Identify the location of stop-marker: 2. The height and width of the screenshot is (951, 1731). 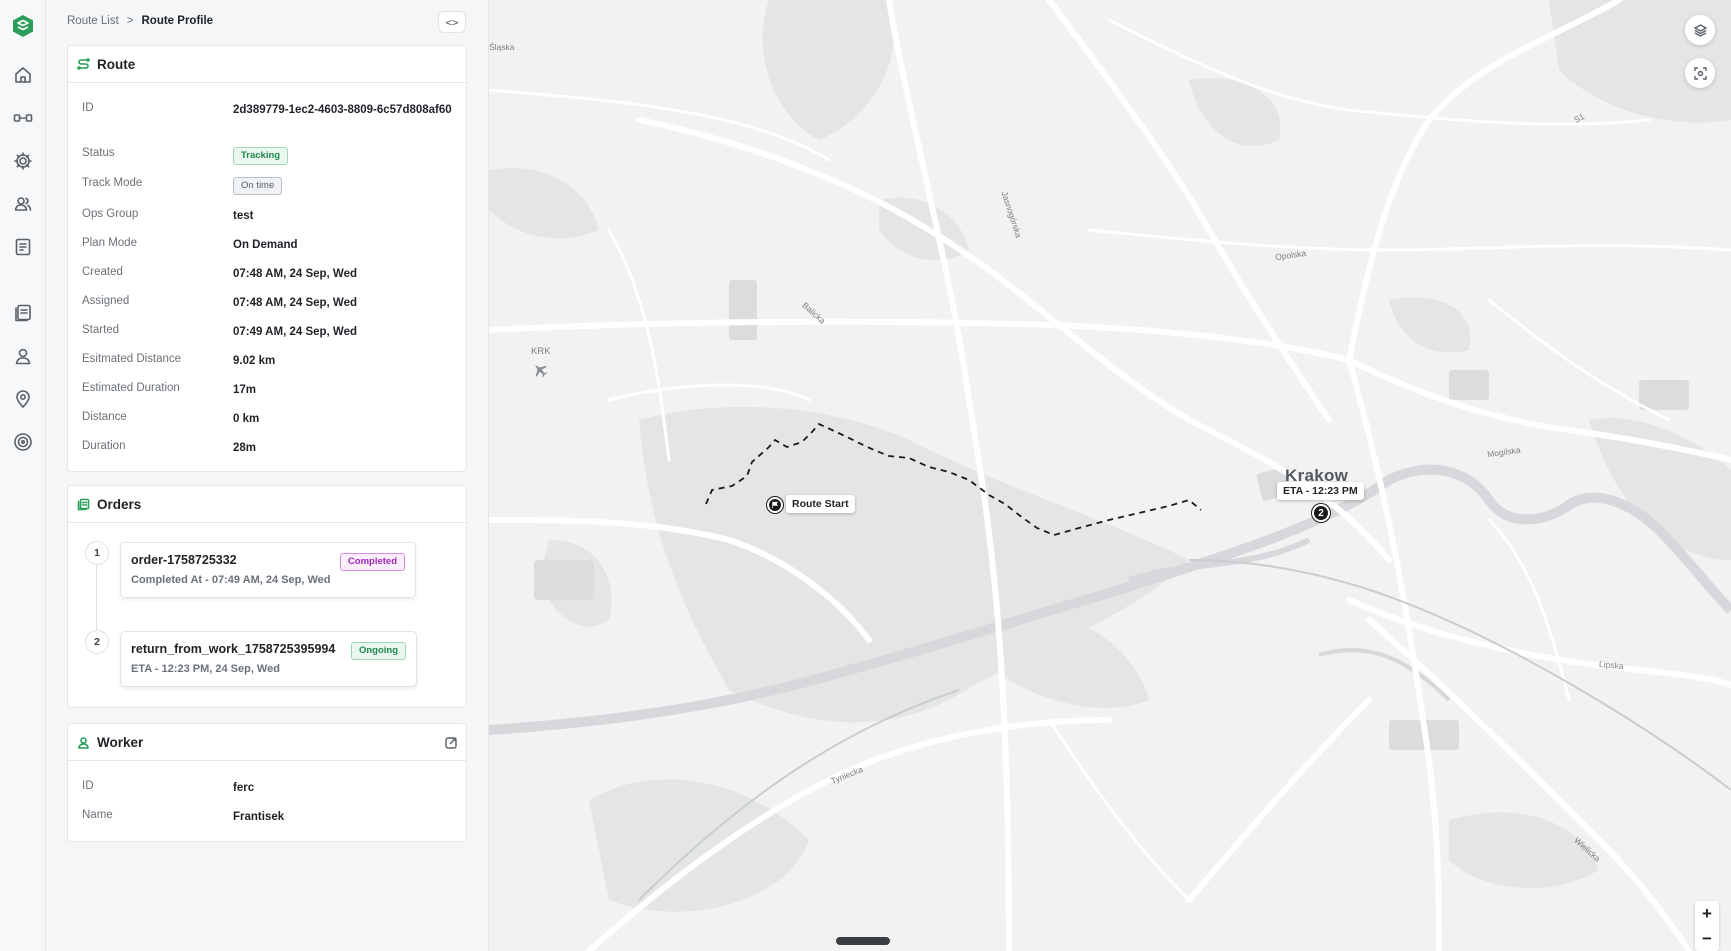
(1321, 513).